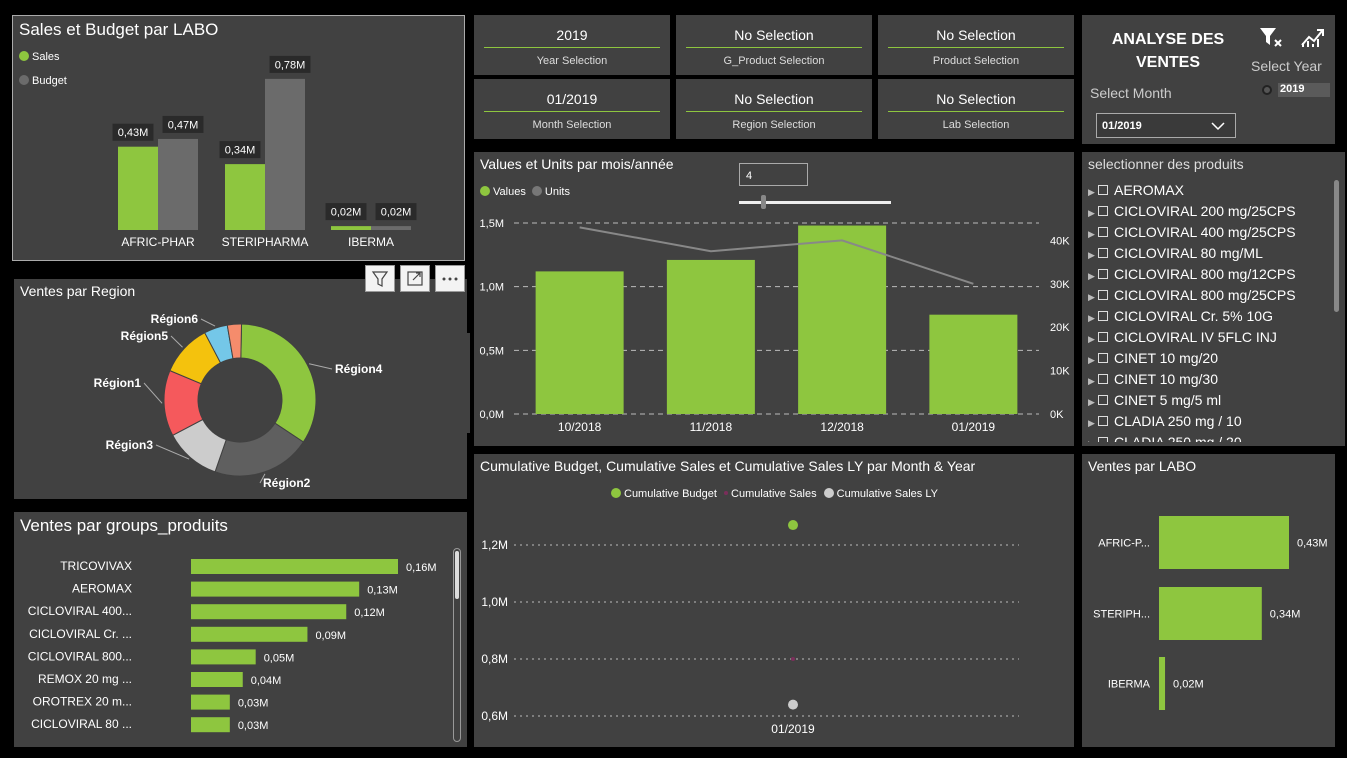 The width and height of the screenshot is (1347, 758). What do you see at coordinates (102, 589) in the screenshot?
I see `category-label: AEROMAX` at bounding box center [102, 589].